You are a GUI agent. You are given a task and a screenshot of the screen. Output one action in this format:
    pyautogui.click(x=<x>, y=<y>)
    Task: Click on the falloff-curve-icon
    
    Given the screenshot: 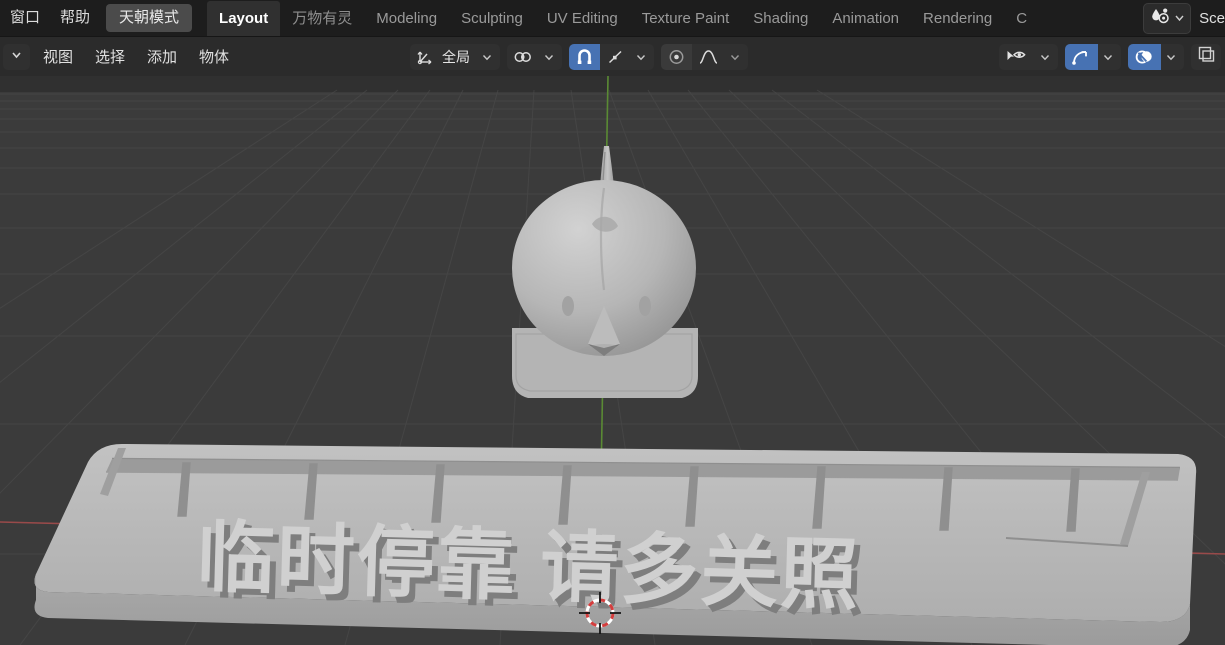 What is the action you would take?
    pyautogui.click(x=708, y=57)
    